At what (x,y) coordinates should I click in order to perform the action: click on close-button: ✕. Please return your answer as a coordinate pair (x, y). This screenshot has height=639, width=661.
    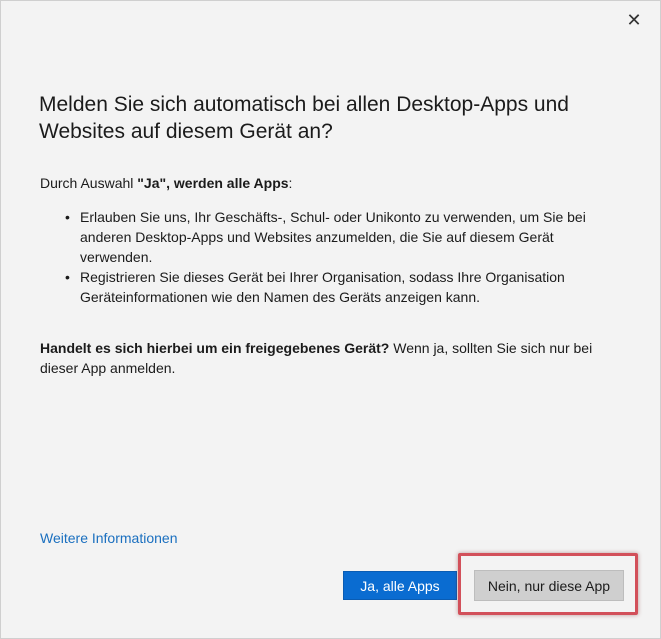
    Looking at the image, I should click on (634, 20).